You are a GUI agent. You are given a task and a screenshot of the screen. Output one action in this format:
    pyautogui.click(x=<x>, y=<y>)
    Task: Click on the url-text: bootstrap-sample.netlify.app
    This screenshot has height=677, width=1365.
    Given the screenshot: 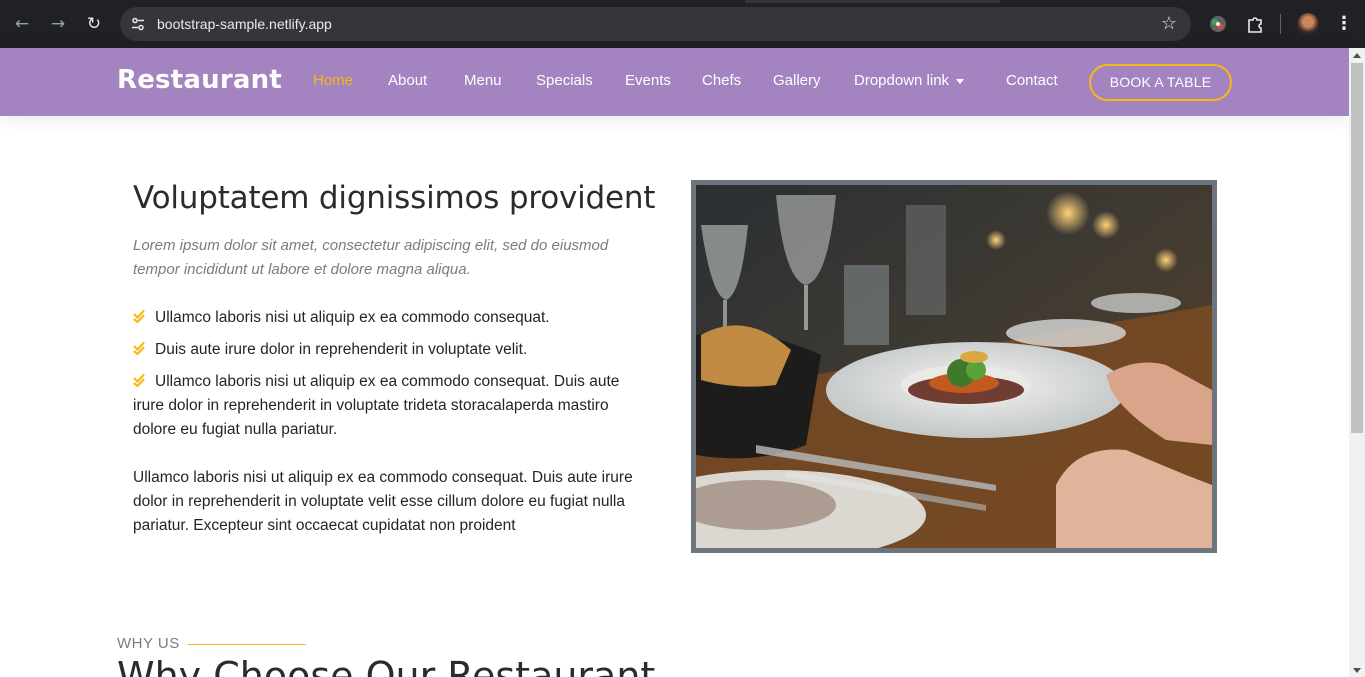 What is the action you would take?
    pyautogui.click(x=244, y=24)
    